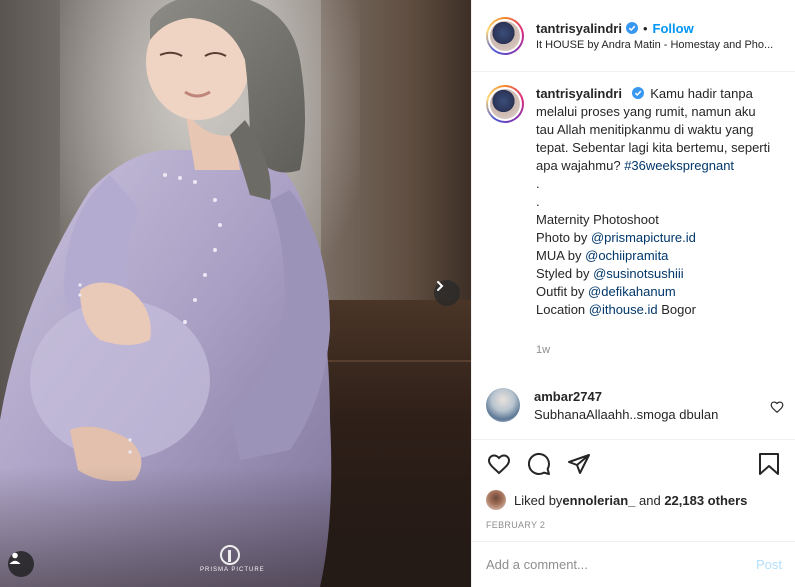 The height and width of the screenshot is (587, 795). What do you see at coordinates (562, 309) in the screenshot?
I see `caption-location-prefix: Location` at bounding box center [562, 309].